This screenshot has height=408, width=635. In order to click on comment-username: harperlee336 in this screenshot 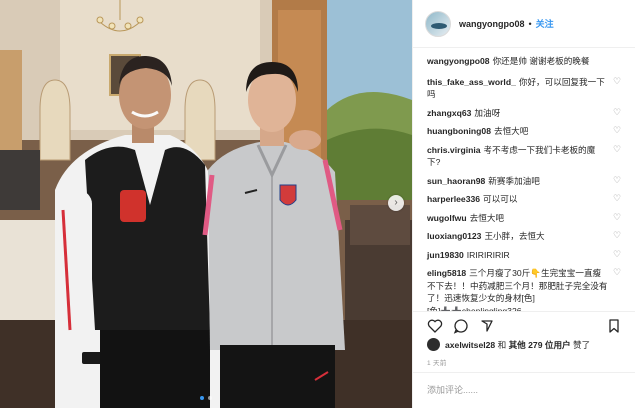, I will do `click(453, 199)`.